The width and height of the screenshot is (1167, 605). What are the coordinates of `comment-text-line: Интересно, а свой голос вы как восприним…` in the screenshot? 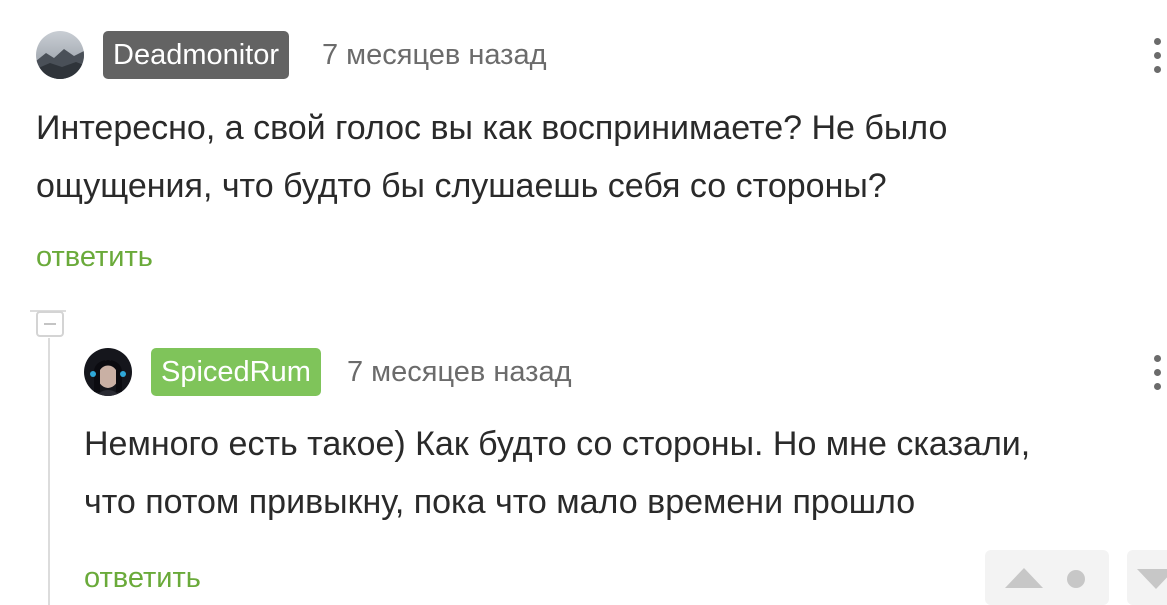 It's located at (492, 128).